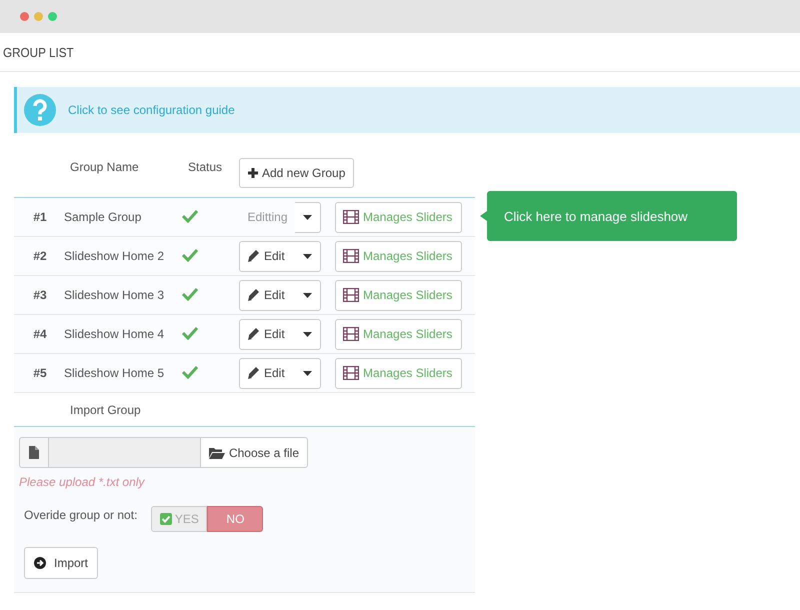 The height and width of the screenshot is (610, 800). I want to click on arrow-circle-icon, so click(40, 563).